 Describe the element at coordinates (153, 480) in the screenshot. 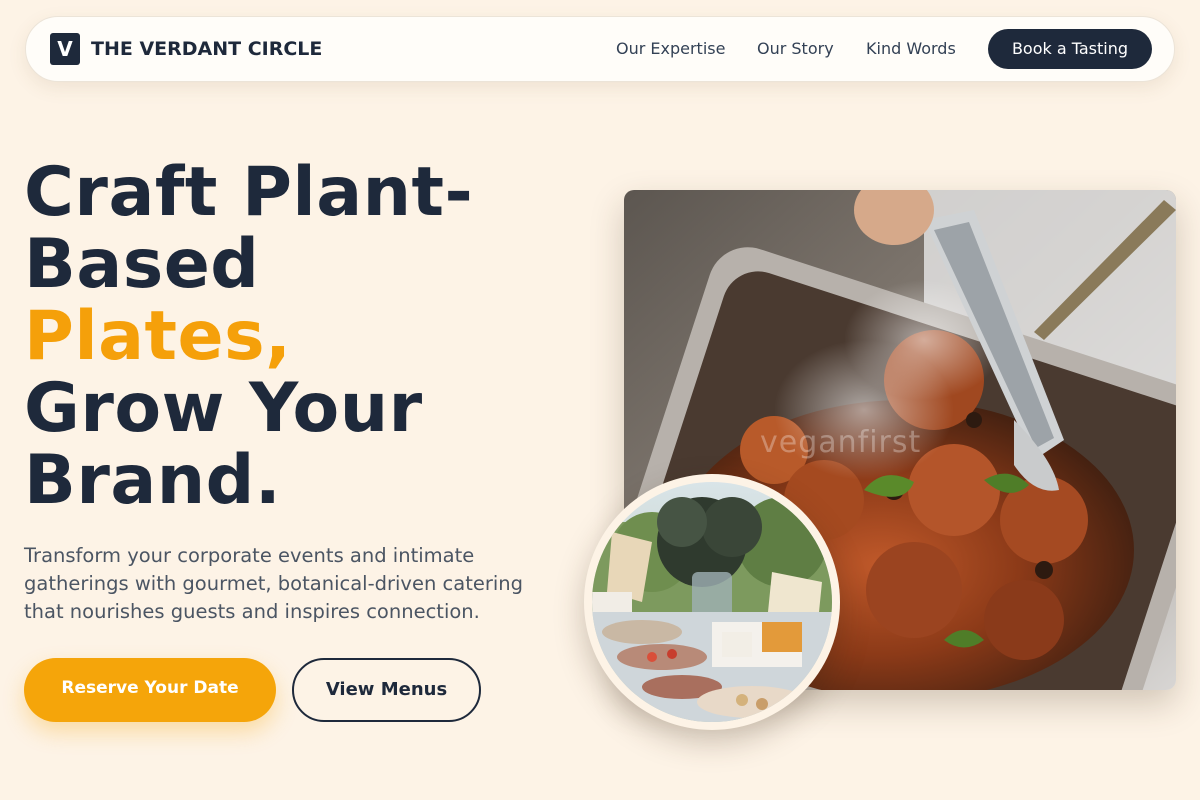

I see `headline-line-5: Brand.` at that location.